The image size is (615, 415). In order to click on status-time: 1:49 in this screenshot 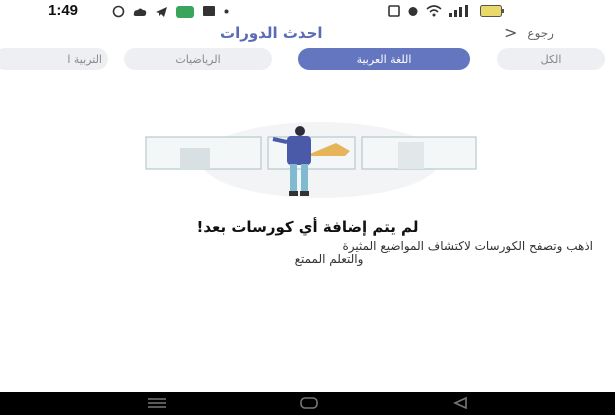, I will do `click(63, 10)`.